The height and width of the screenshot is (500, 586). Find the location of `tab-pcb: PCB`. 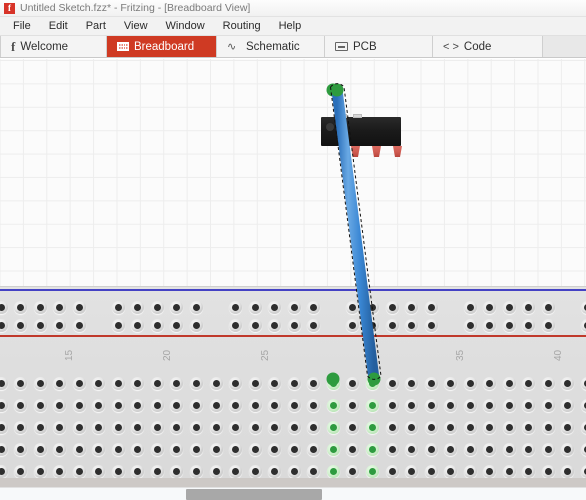

tab-pcb: PCB is located at coordinates (379, 46).